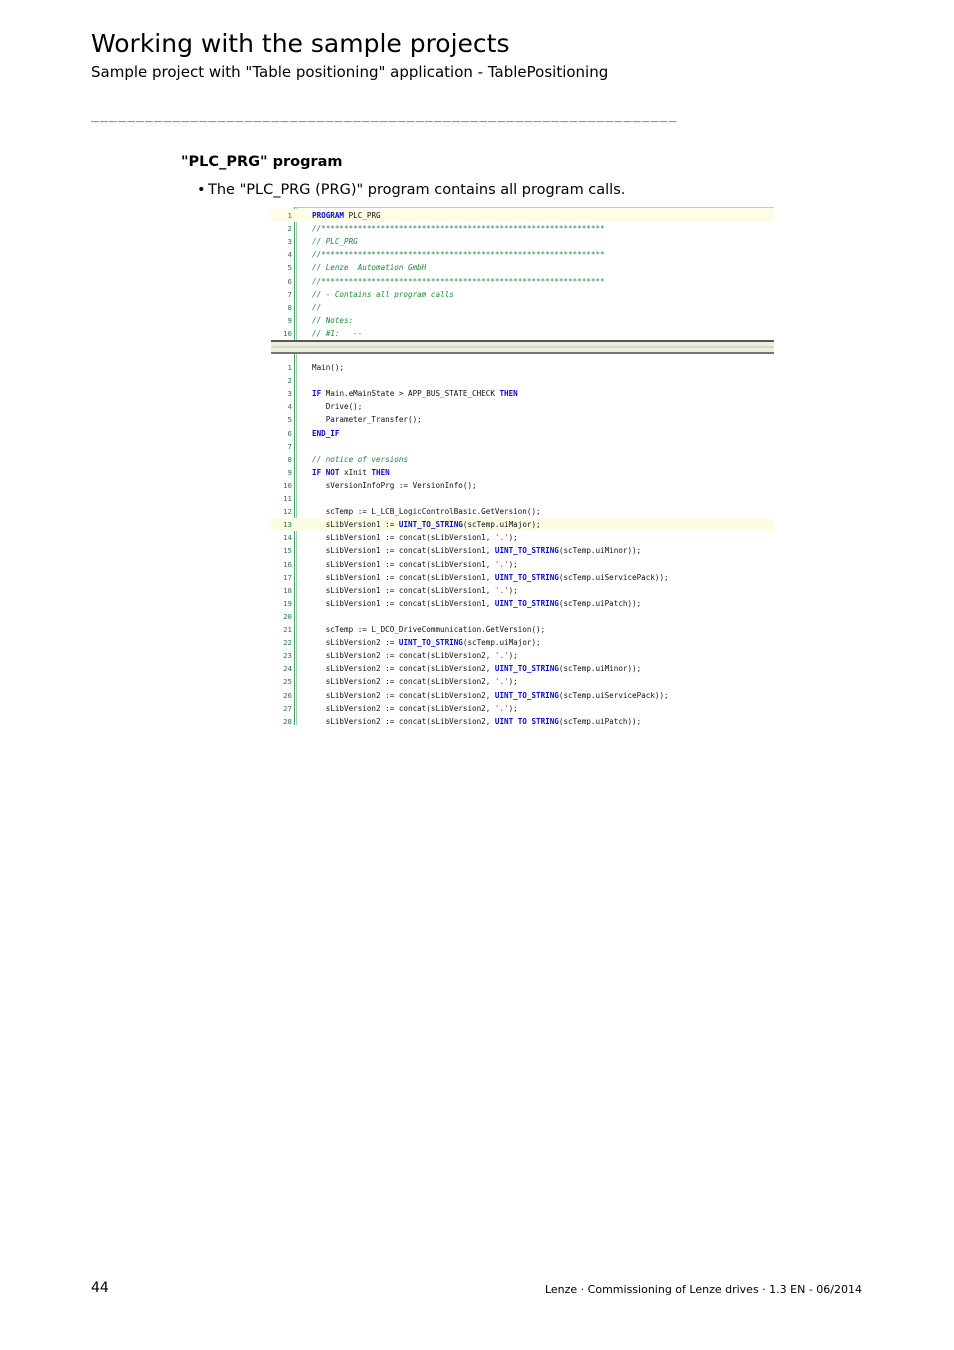  I want to click on code-comment: // notice of versions, so click(360, 459).